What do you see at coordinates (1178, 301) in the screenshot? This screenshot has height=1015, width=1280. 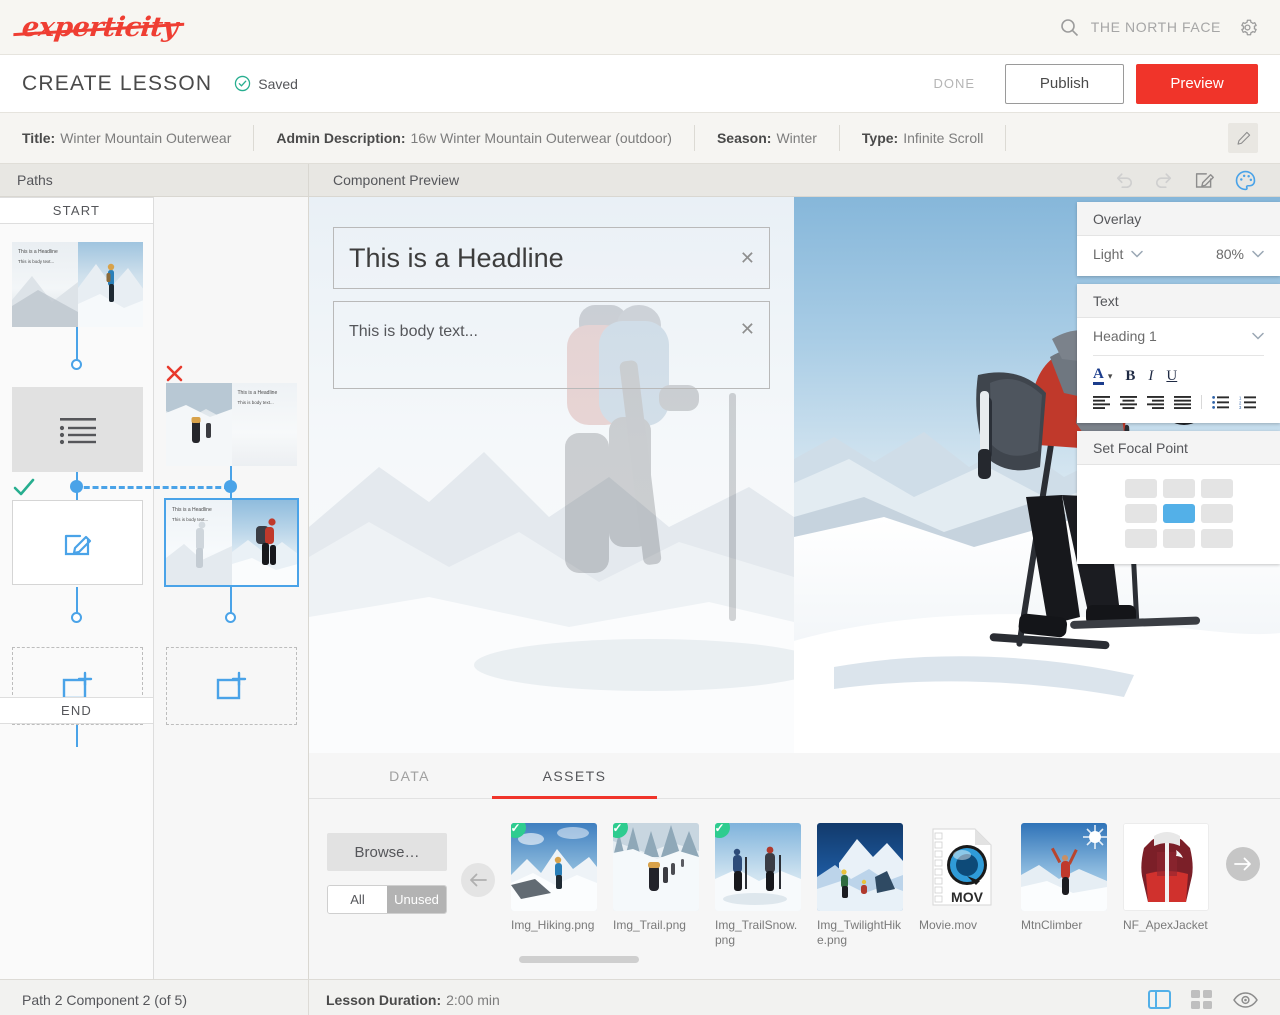 I see `text-panel-title: Text` at bounding box center [1178, 301].